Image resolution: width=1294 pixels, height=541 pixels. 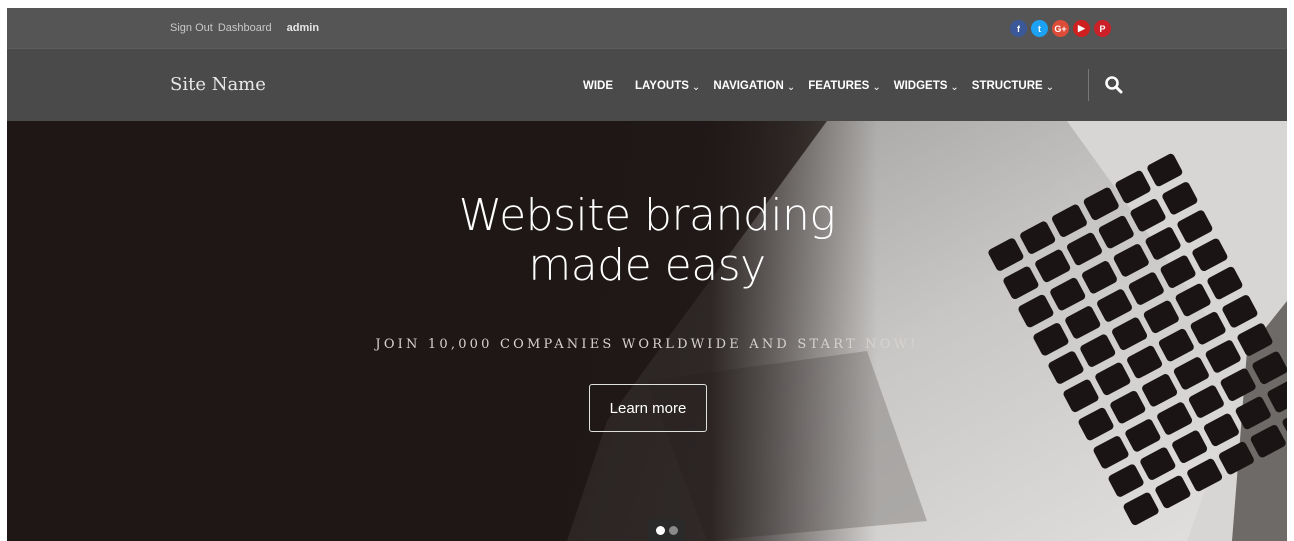 I want to click on nav-item-label: NAVIGATION, so click(x=748, y=85).